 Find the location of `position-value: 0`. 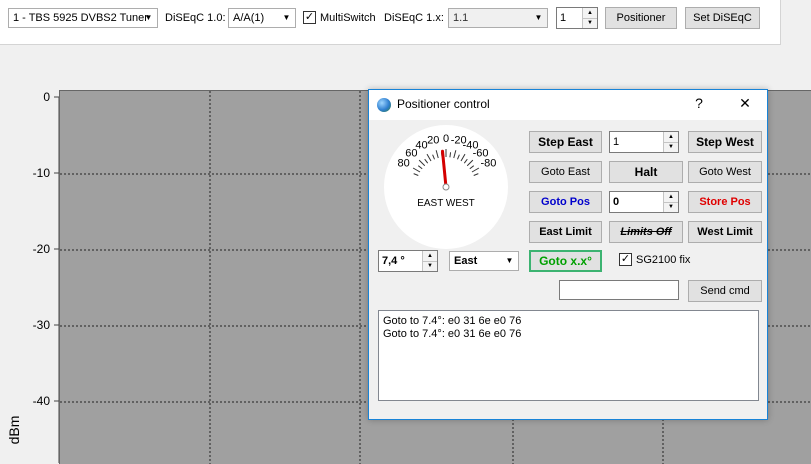

position-value: 0 is located at coordinates (616, 202).